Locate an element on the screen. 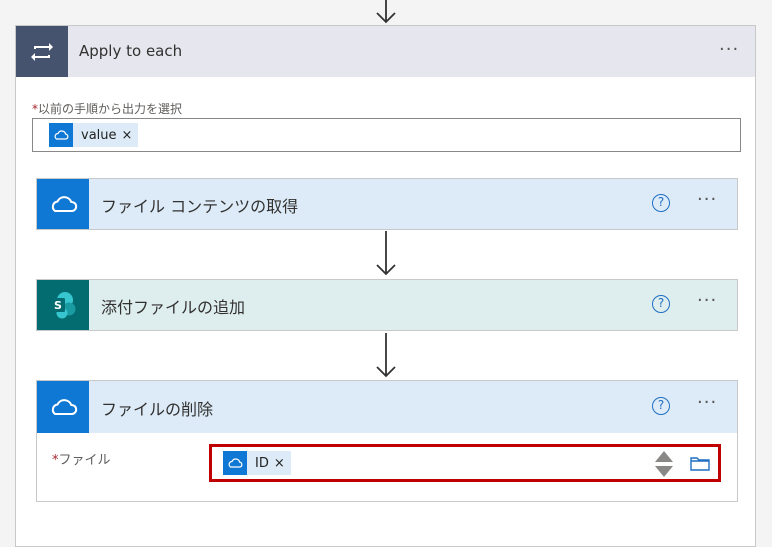  select-output-label: *以前の手順から出力を選択 is located at coordinates (107, 108).